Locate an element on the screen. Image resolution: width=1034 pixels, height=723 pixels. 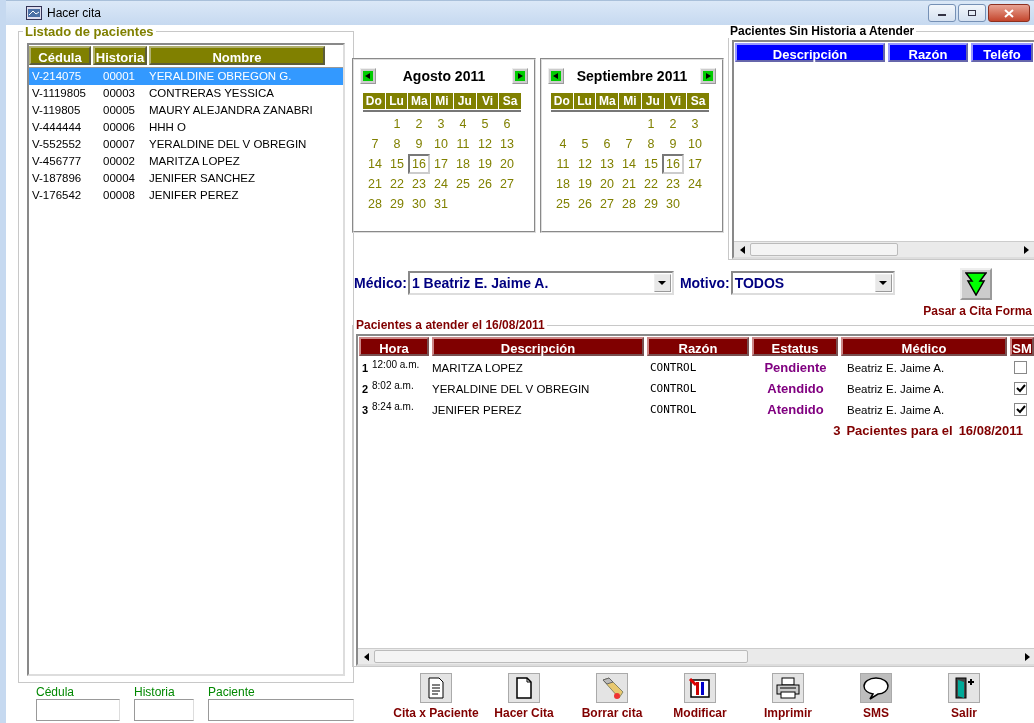
minimize-button is located at coordinates (942, 13).